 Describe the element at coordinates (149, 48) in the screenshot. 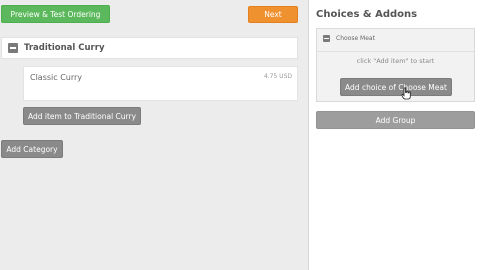

I see `category-header: Traditional Curry` at that location.